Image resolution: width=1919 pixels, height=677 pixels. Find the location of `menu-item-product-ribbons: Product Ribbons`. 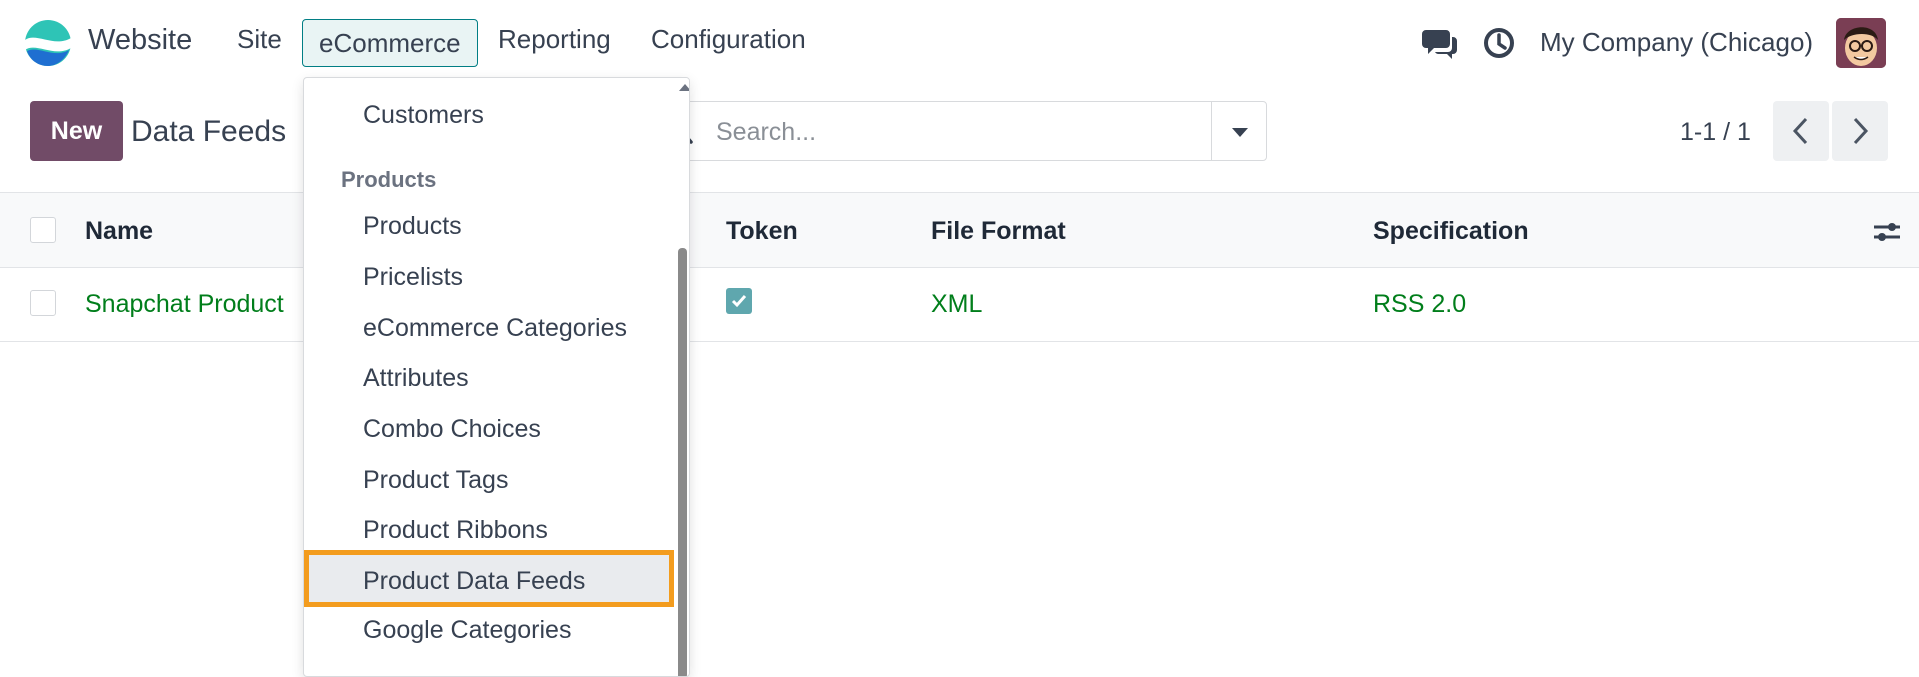

menu-item-product-ribbons: Product Ribbons is located at coordinates (455, 530).